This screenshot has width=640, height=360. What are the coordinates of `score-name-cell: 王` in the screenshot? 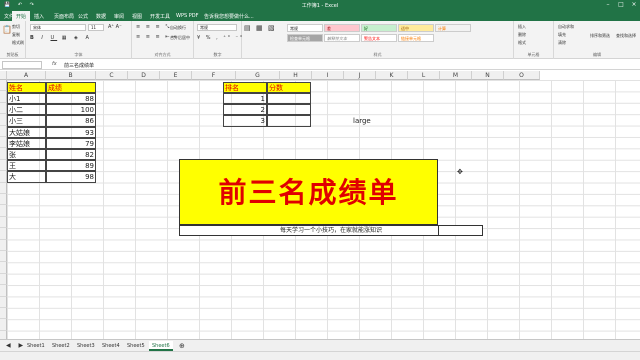 It's located at (26, 166).